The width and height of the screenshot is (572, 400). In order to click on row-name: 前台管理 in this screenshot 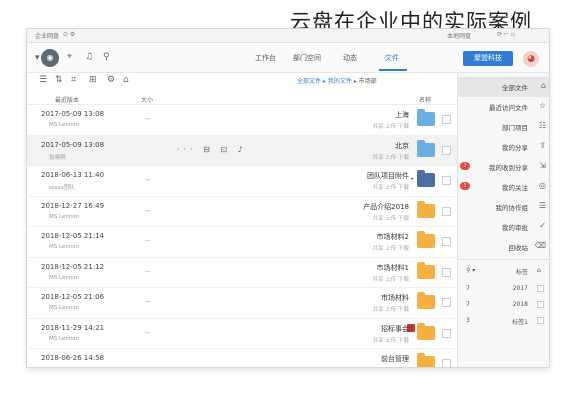, I will do `click(395, 359)`.